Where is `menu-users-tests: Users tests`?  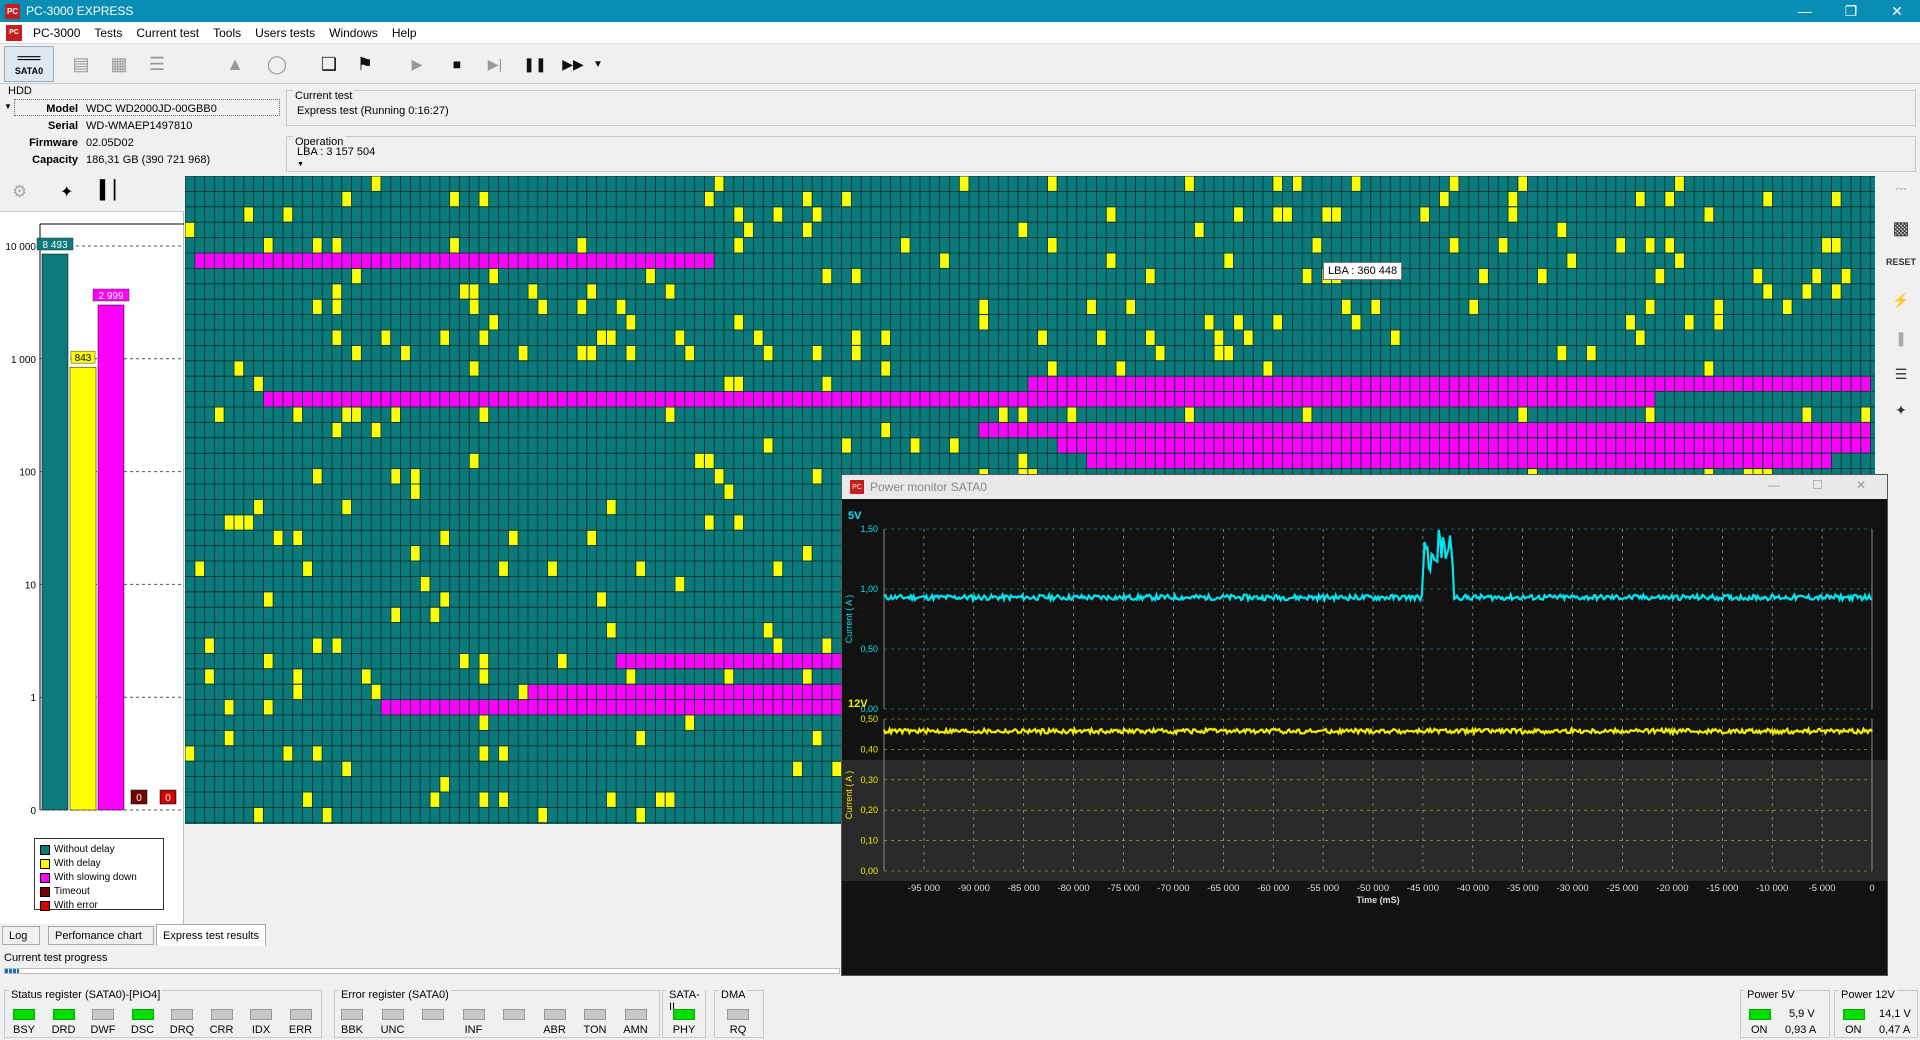
menu-users-tests: Users tests is located at coordinates (285, 33).